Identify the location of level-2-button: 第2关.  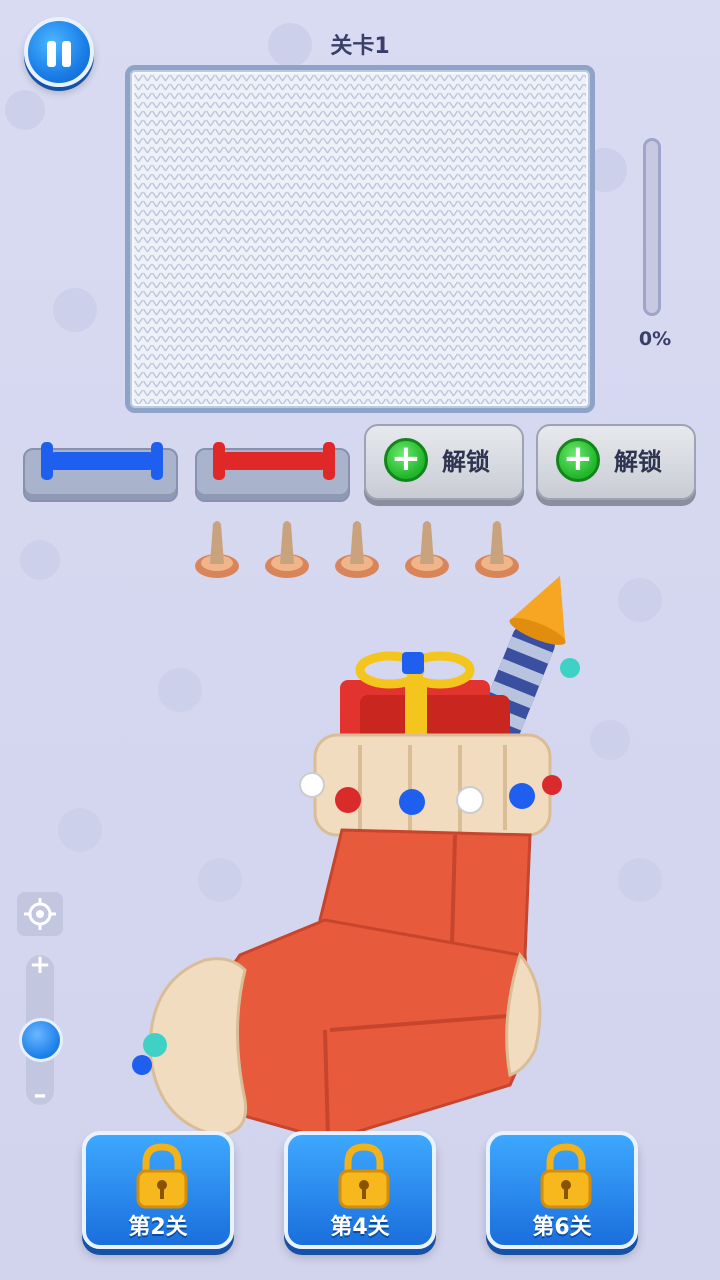
(158, 1190).